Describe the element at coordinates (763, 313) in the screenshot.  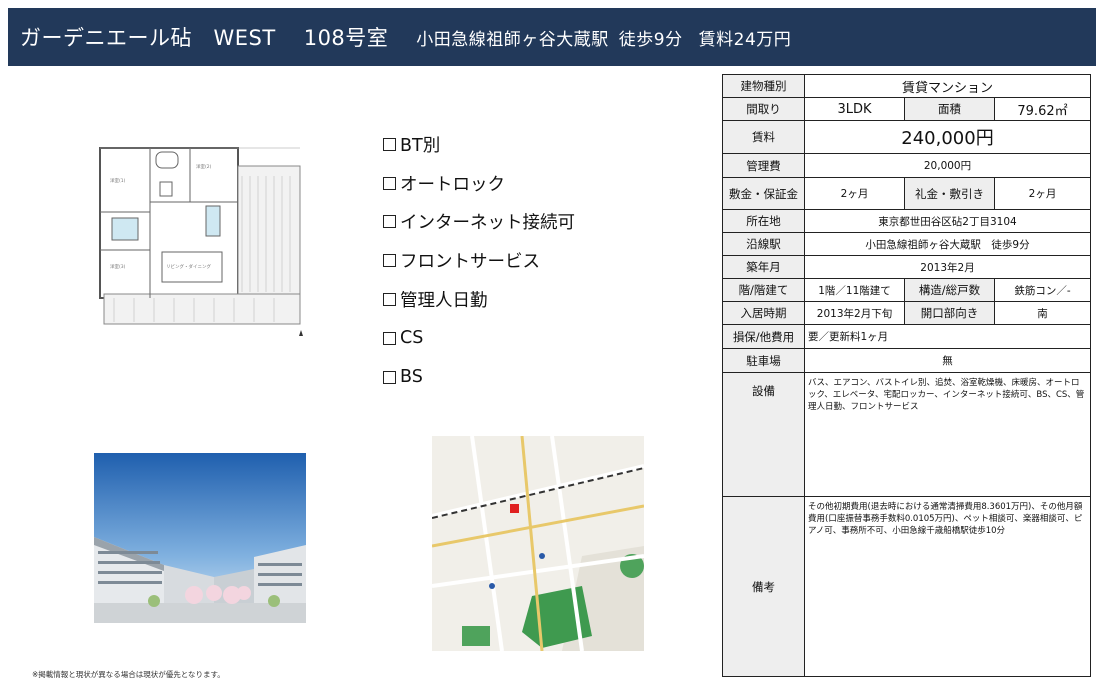
I see `move-in-label: 入居時期` at that location.